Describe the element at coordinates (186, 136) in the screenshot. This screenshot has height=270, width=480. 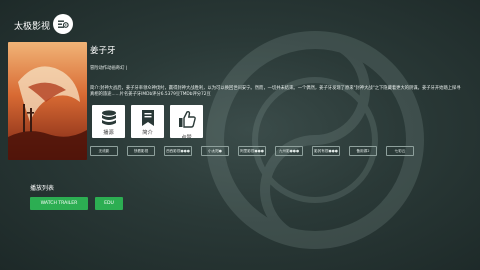
I see `like-button-label: 点赞` at that location.